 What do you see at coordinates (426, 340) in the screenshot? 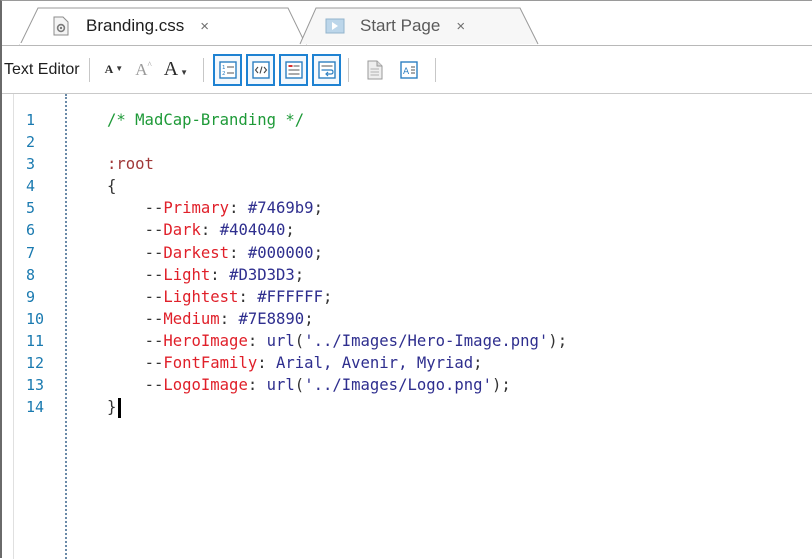
I see `css-url-path: '../Images/Hero-Image.png'` at bounding box center [426, 340].